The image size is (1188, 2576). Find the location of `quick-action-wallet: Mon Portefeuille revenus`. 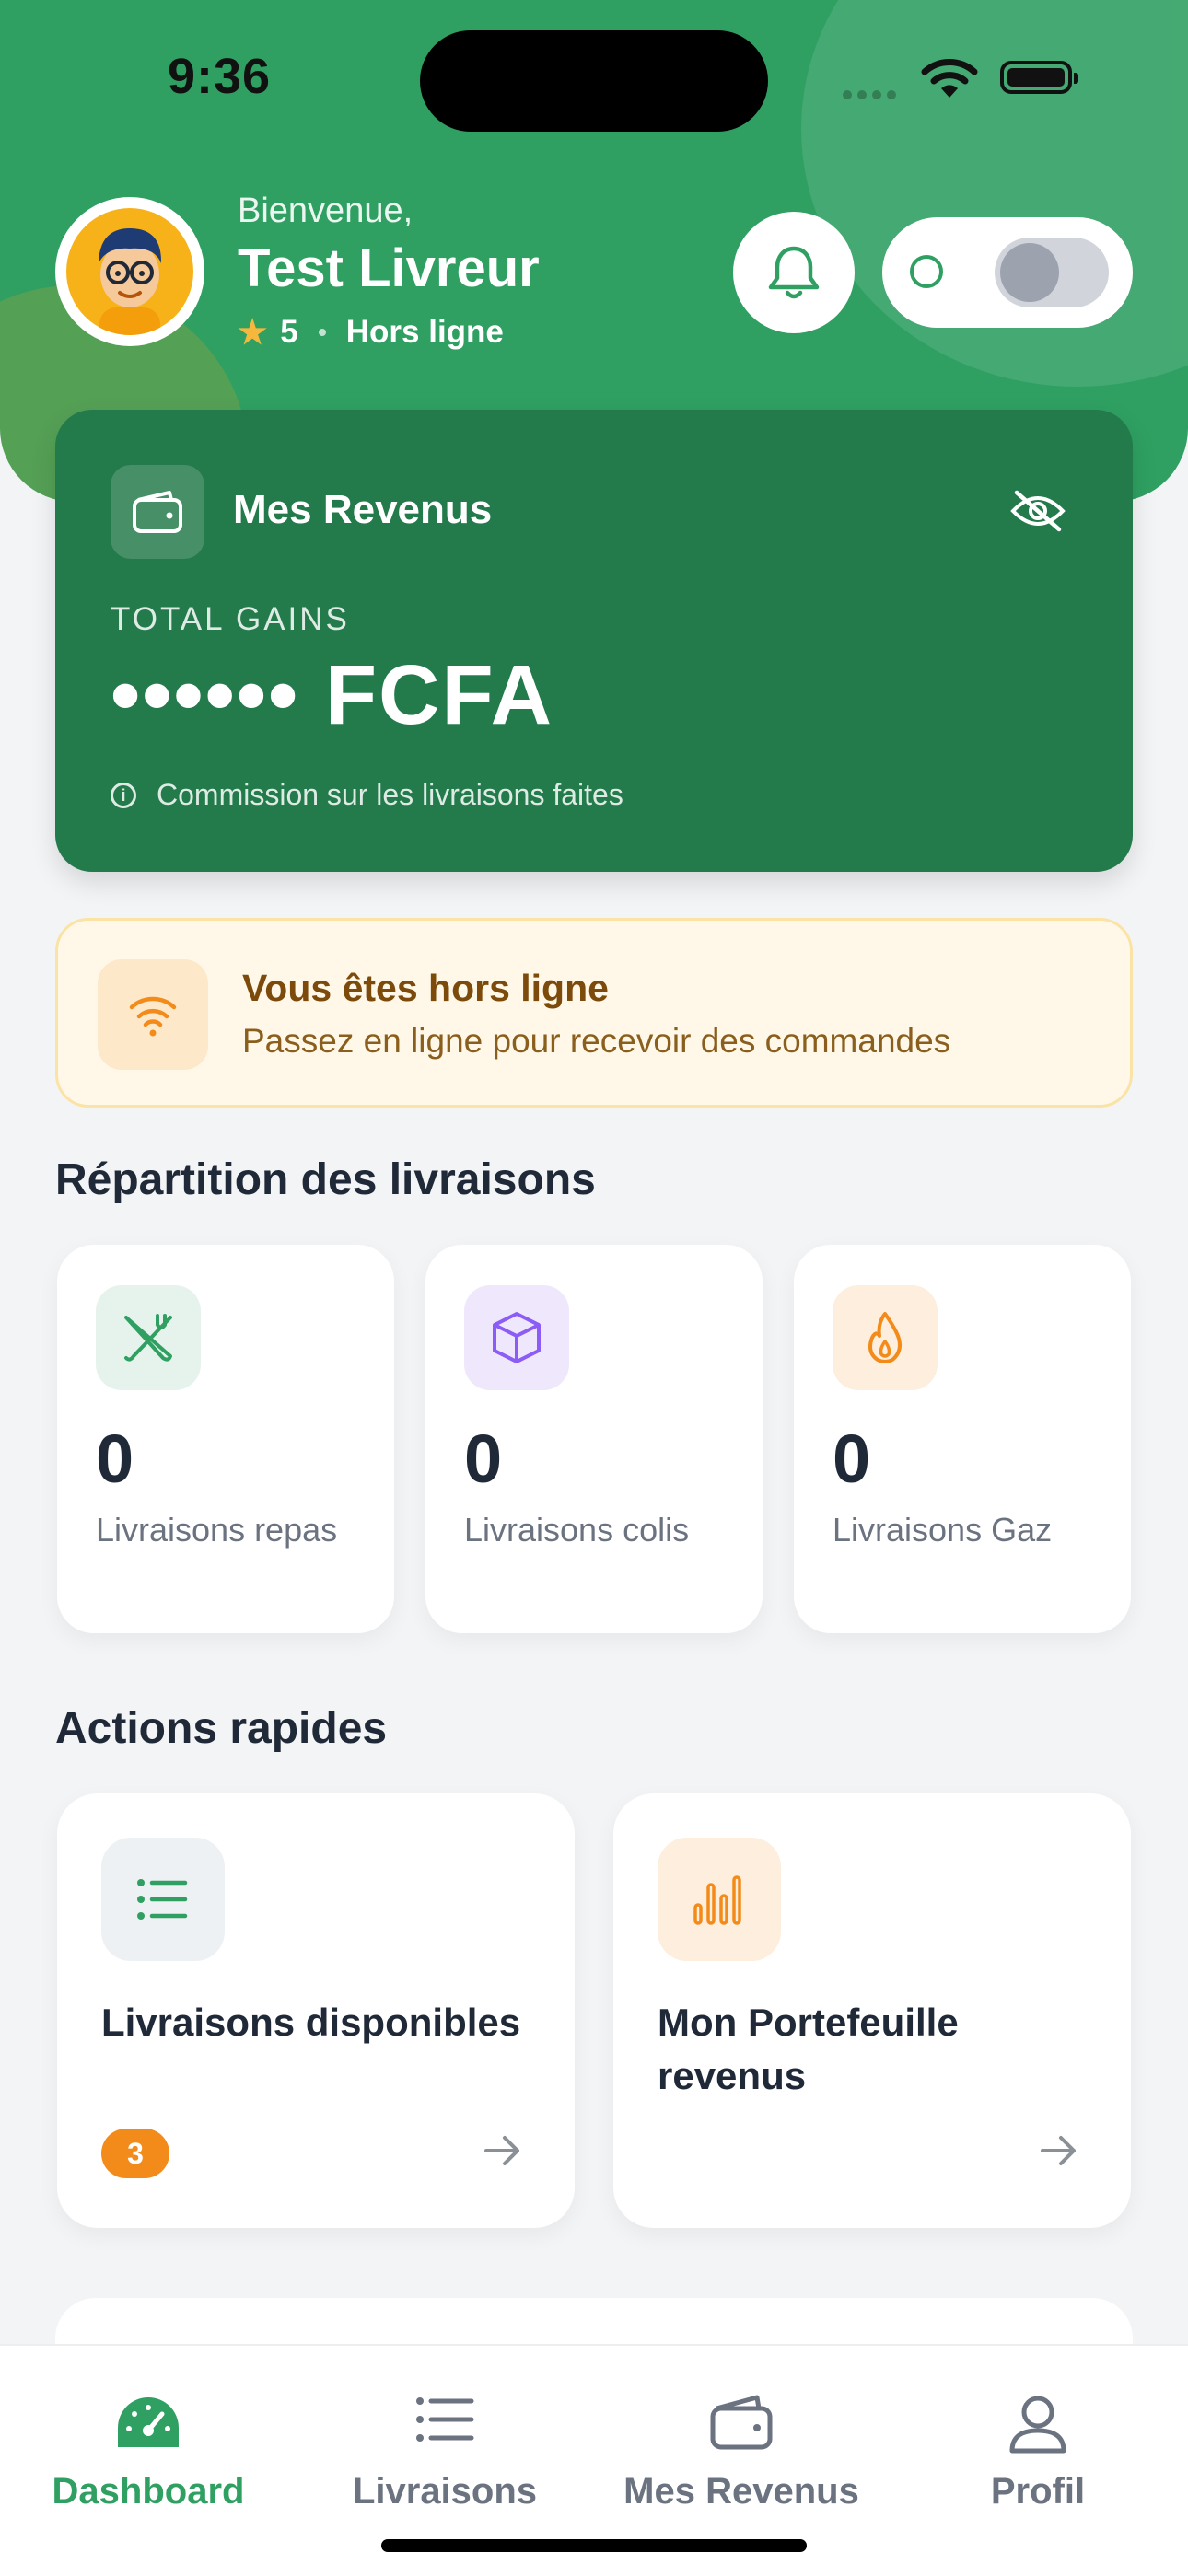

quick-action-wallet: Mon Portefeuille revenus is located at coordinates (872, 2010).